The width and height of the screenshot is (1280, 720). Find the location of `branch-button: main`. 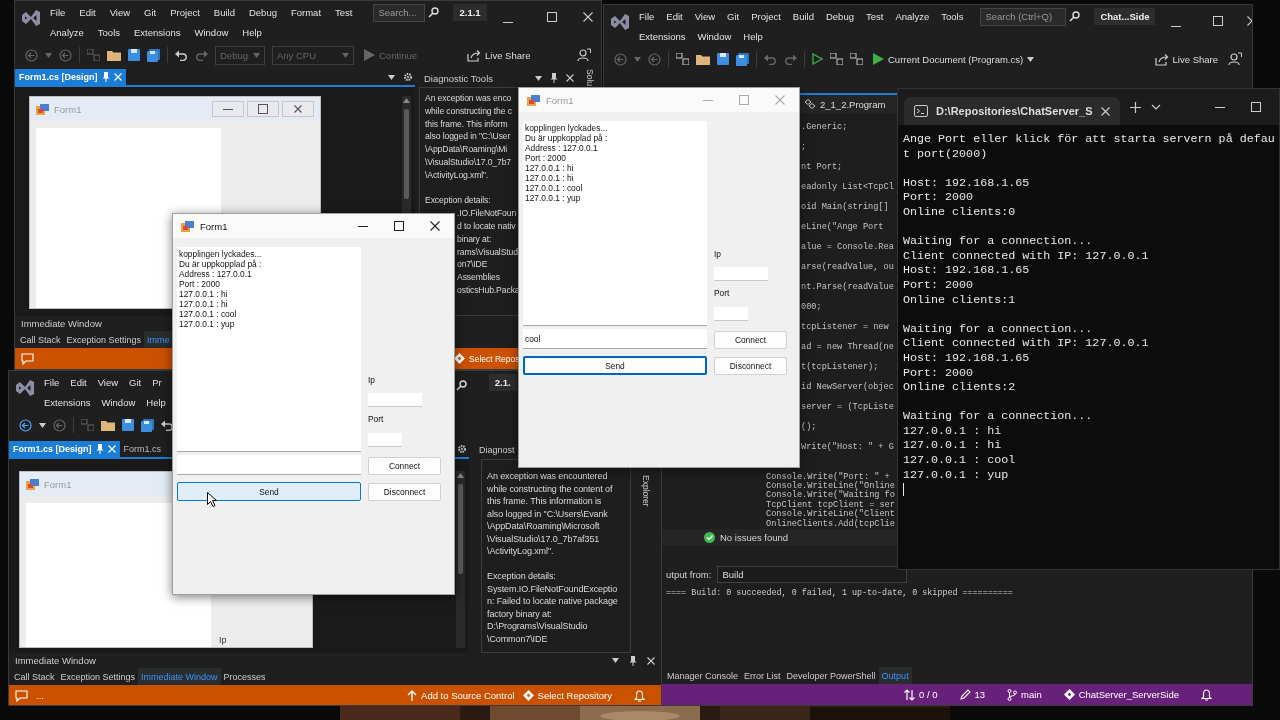

branch-button: main is located at coordinates (1024, 694).